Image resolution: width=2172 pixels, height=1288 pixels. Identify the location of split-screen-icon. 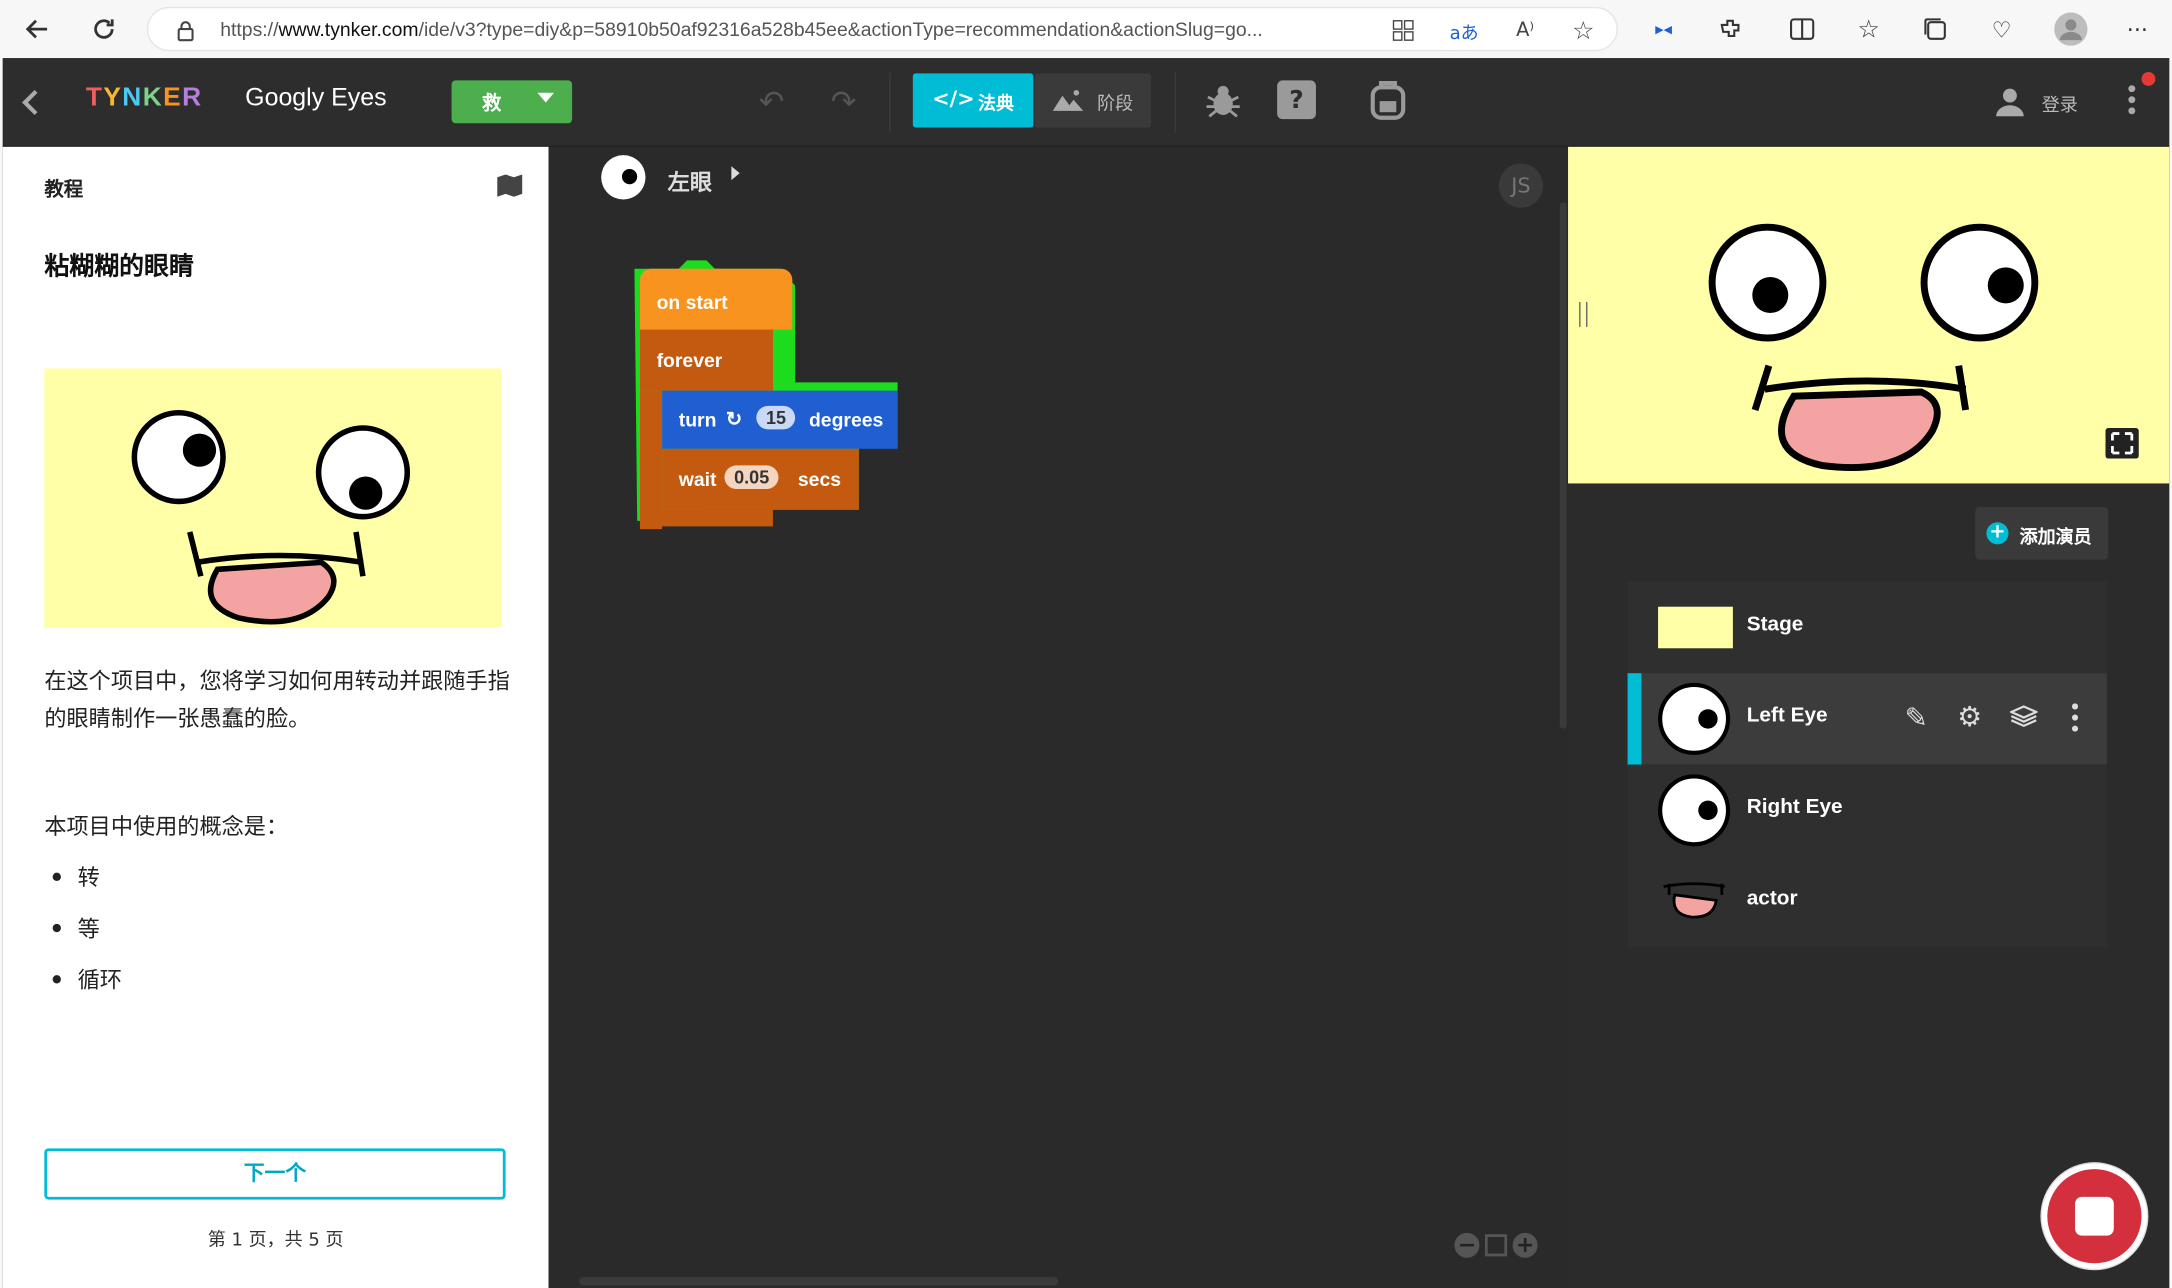
(1802, 29).